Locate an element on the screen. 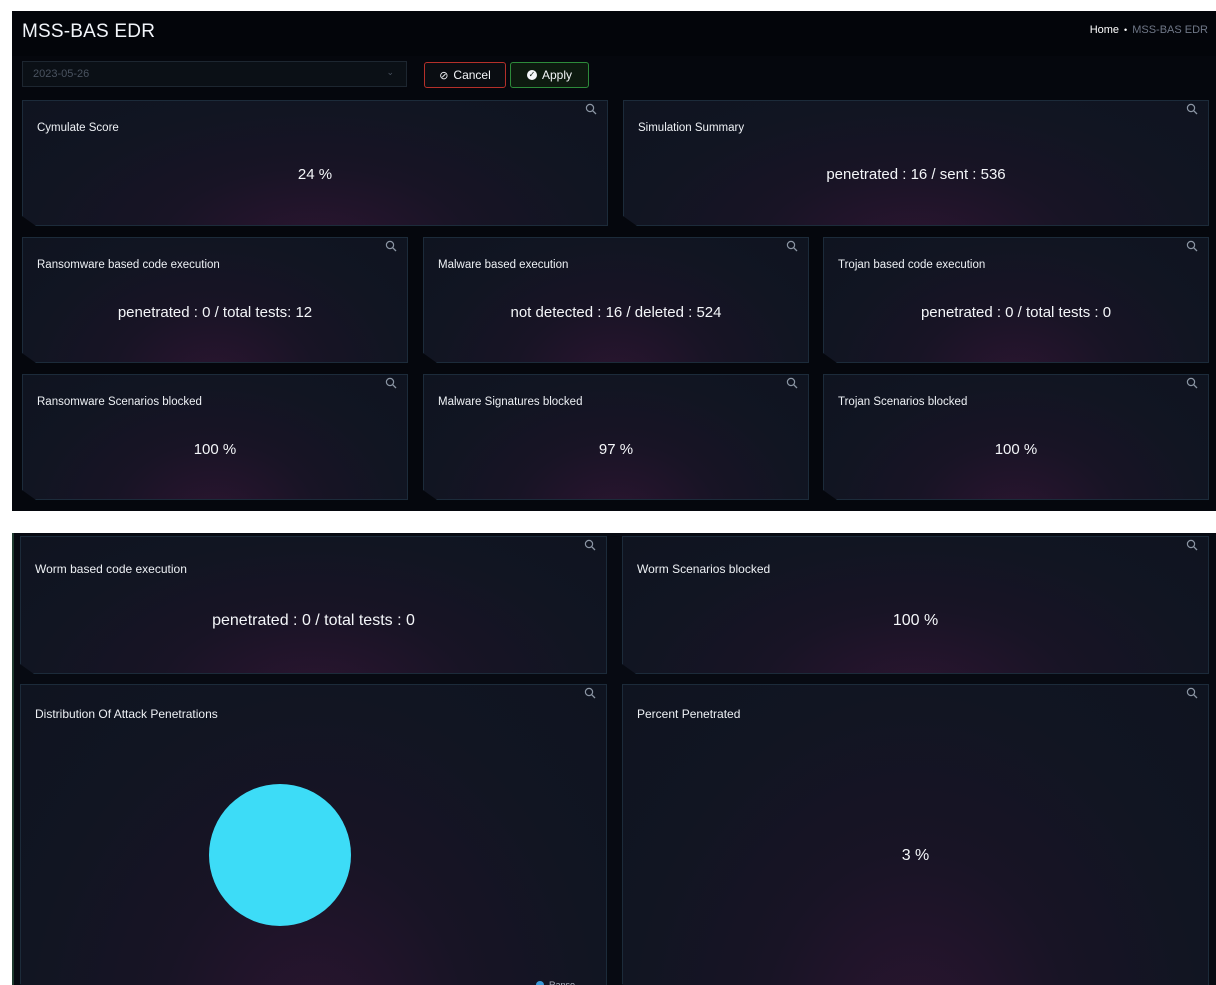 This screenshot has width=1216, height=985. trojan-blocked-card: Trojan Scenarios blocked 100 % is located at coordinates (1016, 437).